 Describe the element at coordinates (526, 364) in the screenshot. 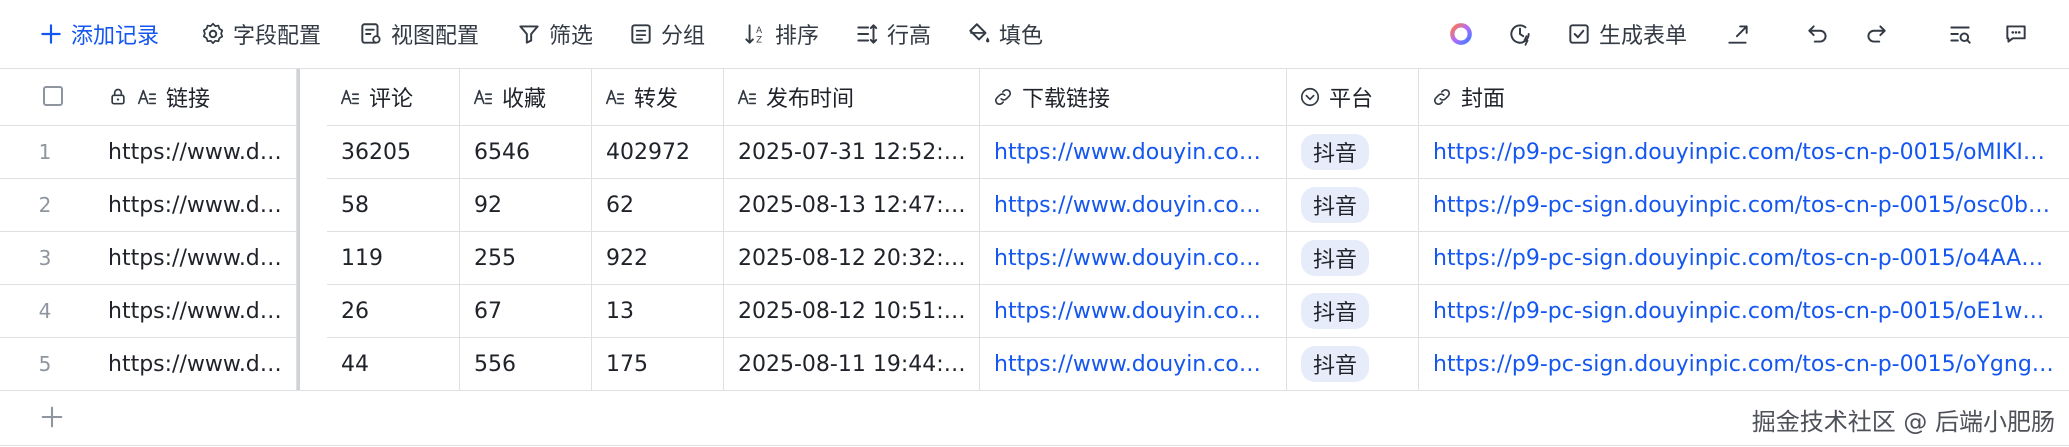

I see `cell-favorite: 556` at that location.